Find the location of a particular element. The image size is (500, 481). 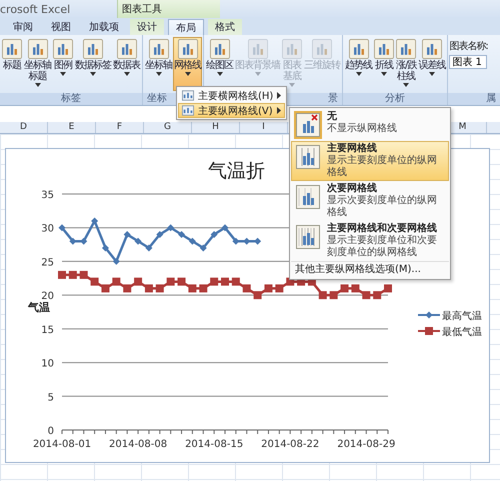

option-title: 次要网格线 is located at coordinates (352, 188).